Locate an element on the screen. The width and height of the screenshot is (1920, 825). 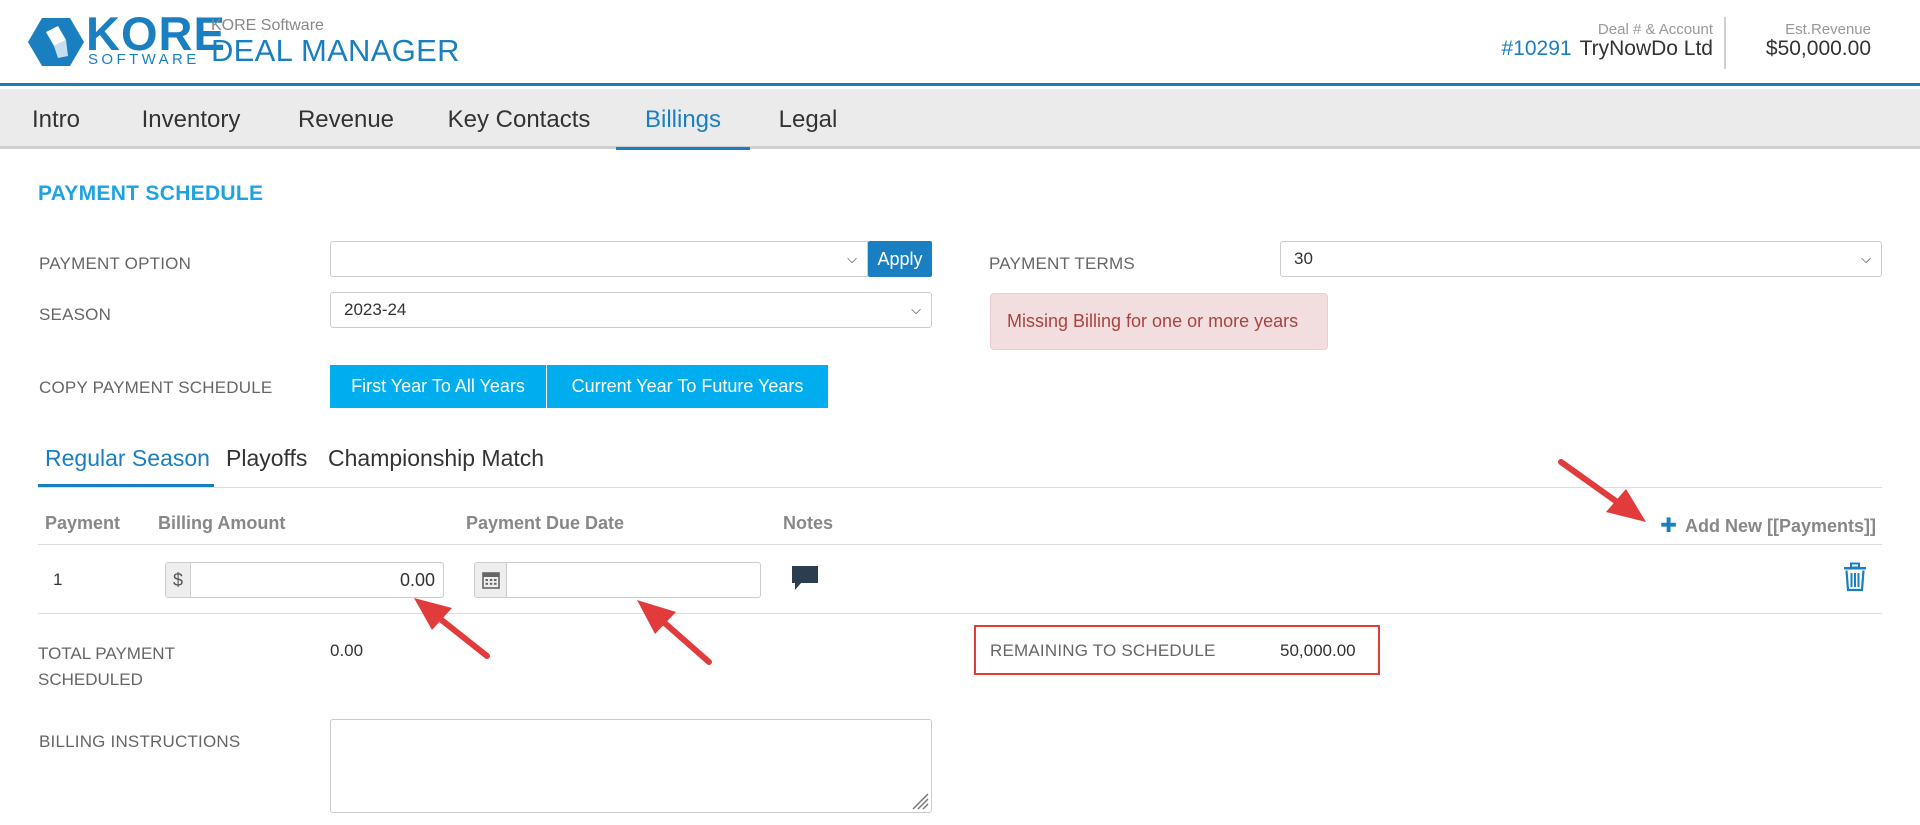
due-date-input is located at coordinates (617, 580).